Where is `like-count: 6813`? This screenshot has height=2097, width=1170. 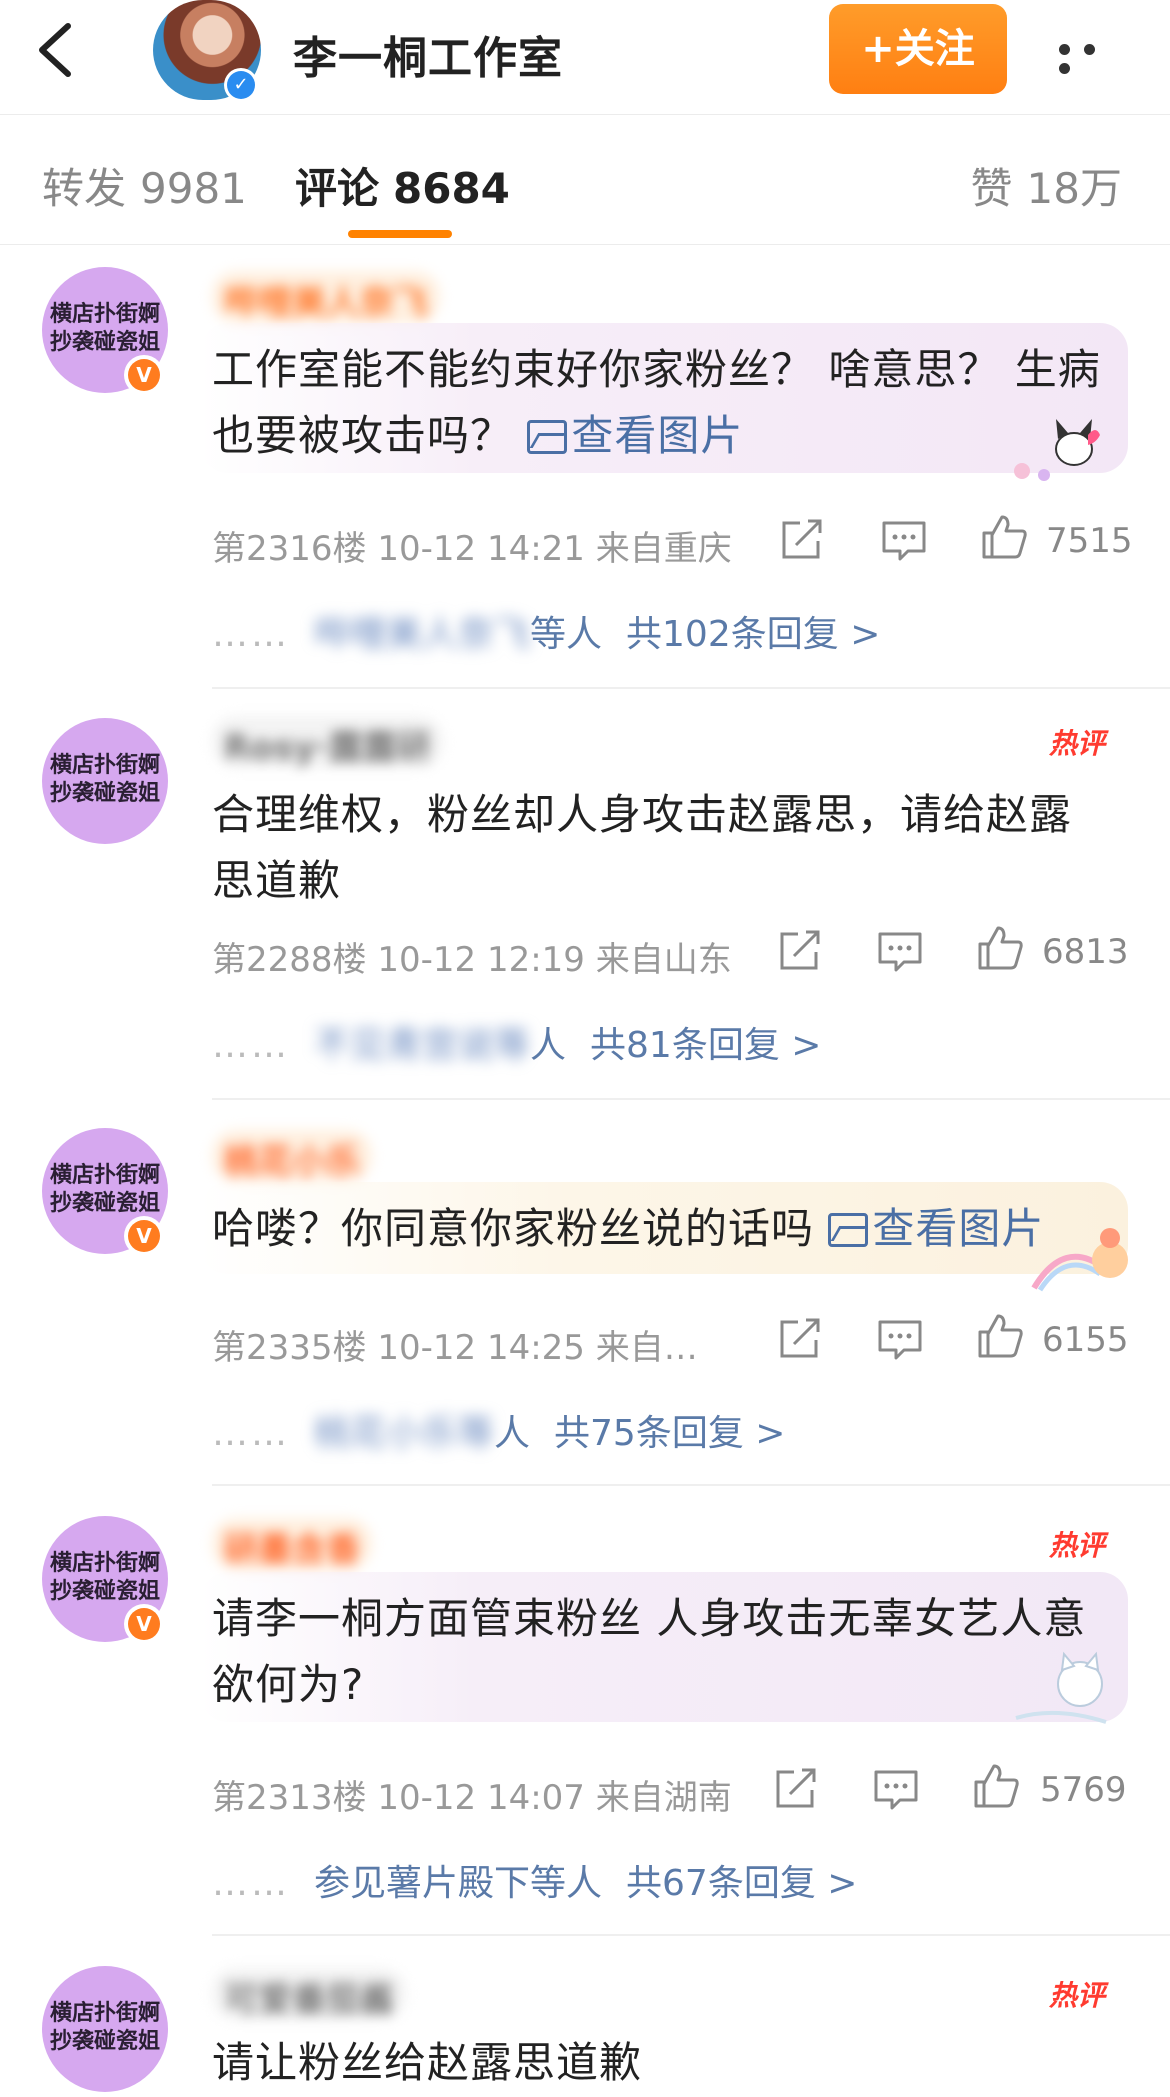
like-count: 6813 is located at coordinates (1085, 952).